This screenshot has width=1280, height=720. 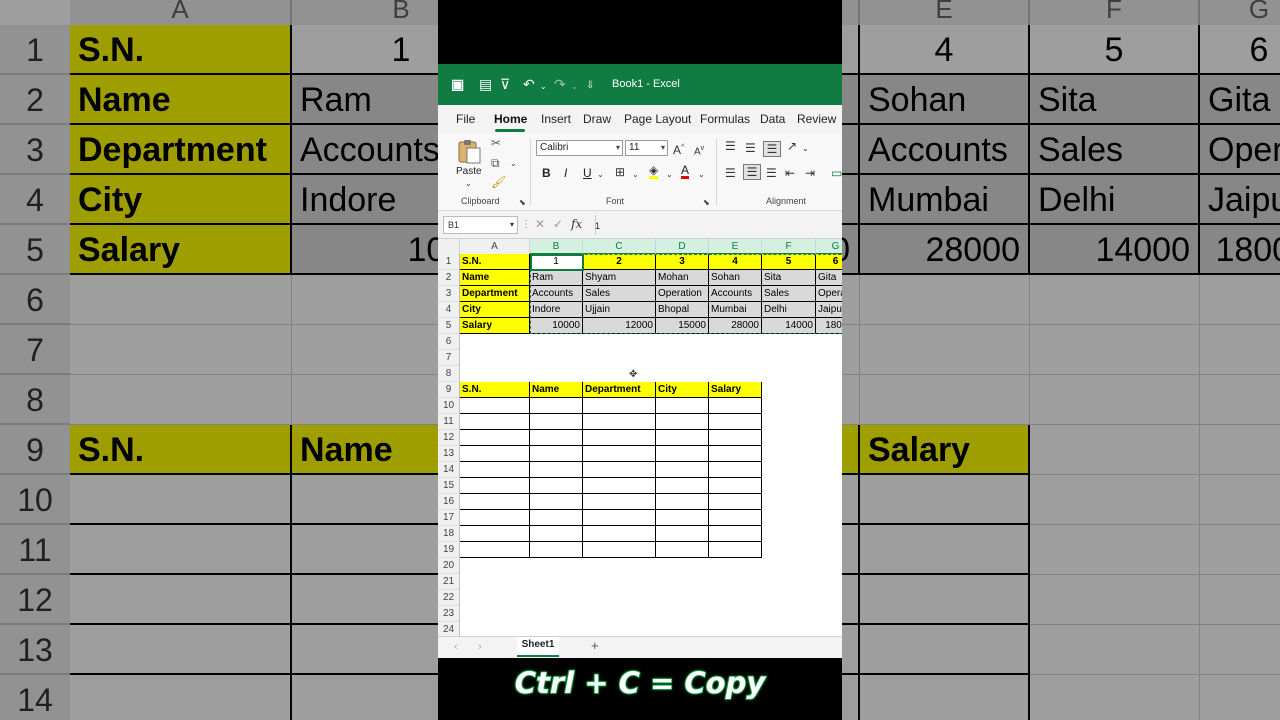 I want to click on borders-icon: ⊞, so click(x=620, y=172).